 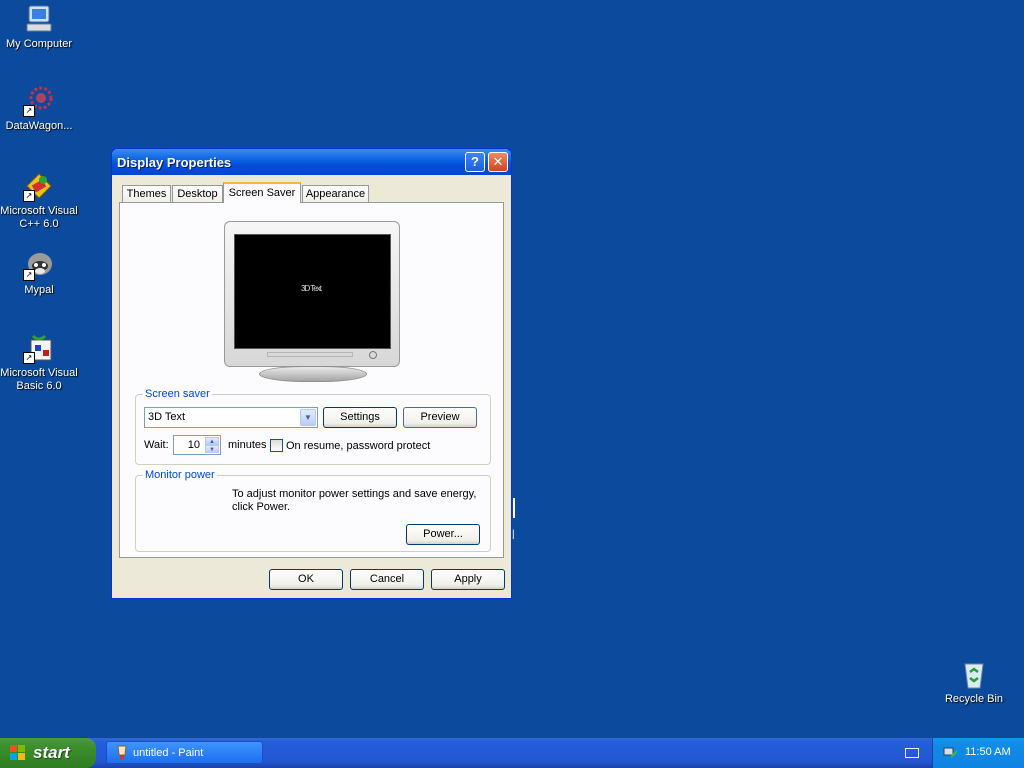 What do you see at coordinates (311, 288) in the screenshot?
I see `preview-3d-text: 3D Text` at bounding box center [311, 288].